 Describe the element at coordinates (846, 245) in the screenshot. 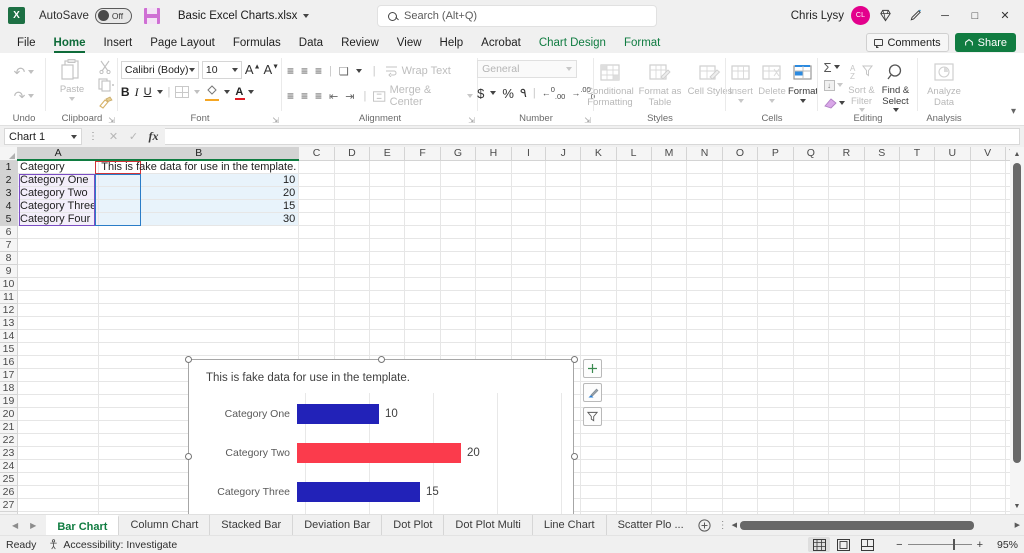

I see `cell-R7` at that location.